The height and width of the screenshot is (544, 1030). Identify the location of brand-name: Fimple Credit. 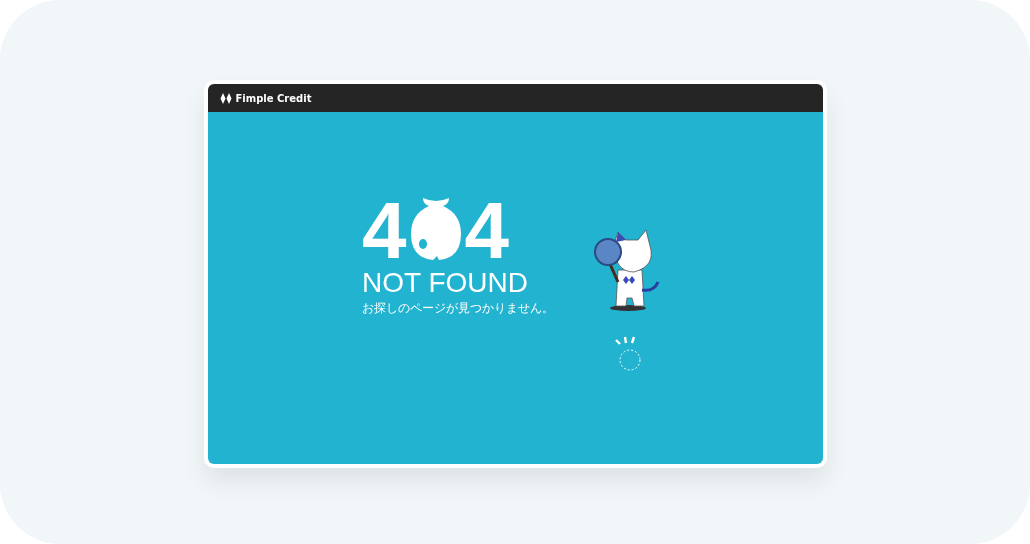
(273, 98).